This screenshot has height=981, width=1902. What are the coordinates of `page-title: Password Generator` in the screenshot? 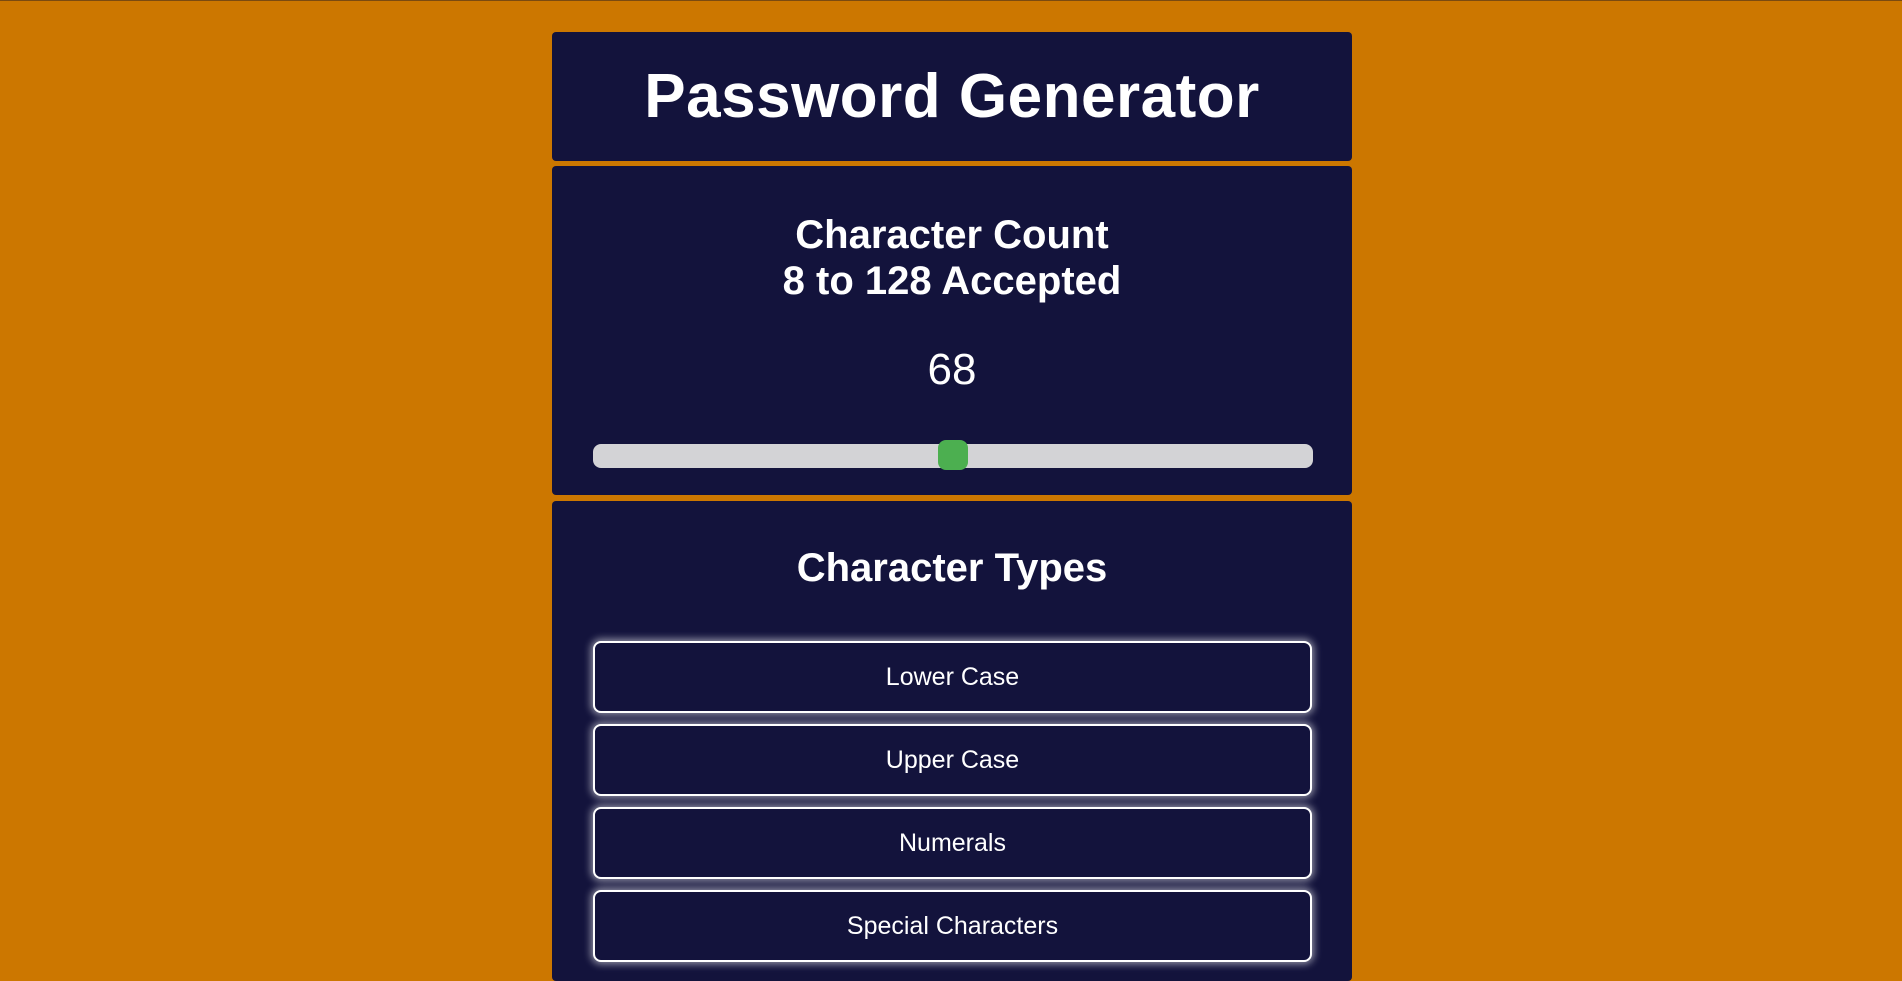 It's located at (952, 96).